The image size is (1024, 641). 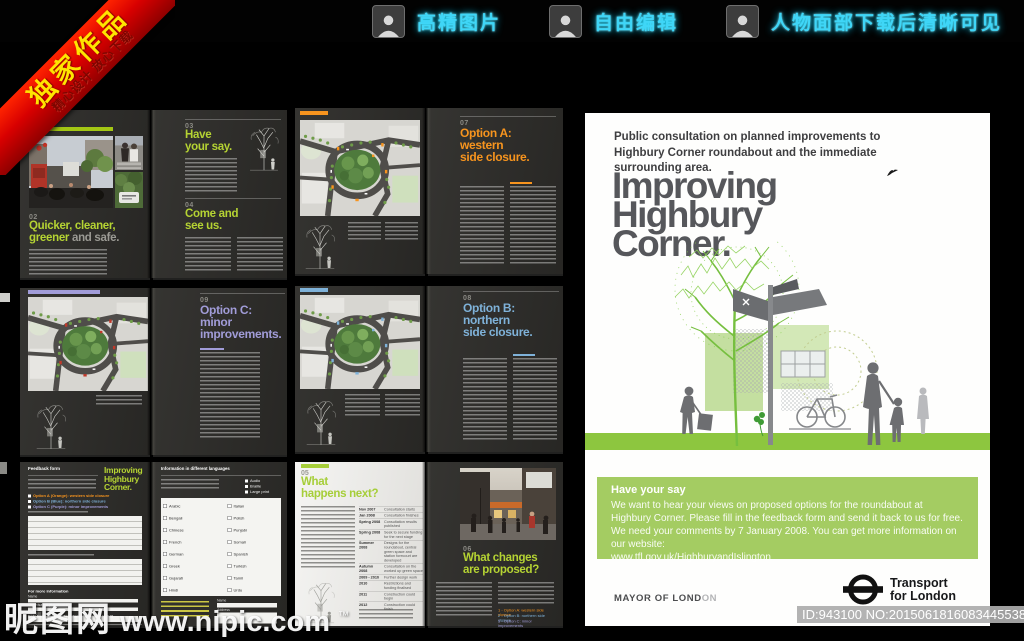 What do you see at coordinates (190, 485) in the screenshot?
I see `languages-intro` at bounding box center [190, 485].